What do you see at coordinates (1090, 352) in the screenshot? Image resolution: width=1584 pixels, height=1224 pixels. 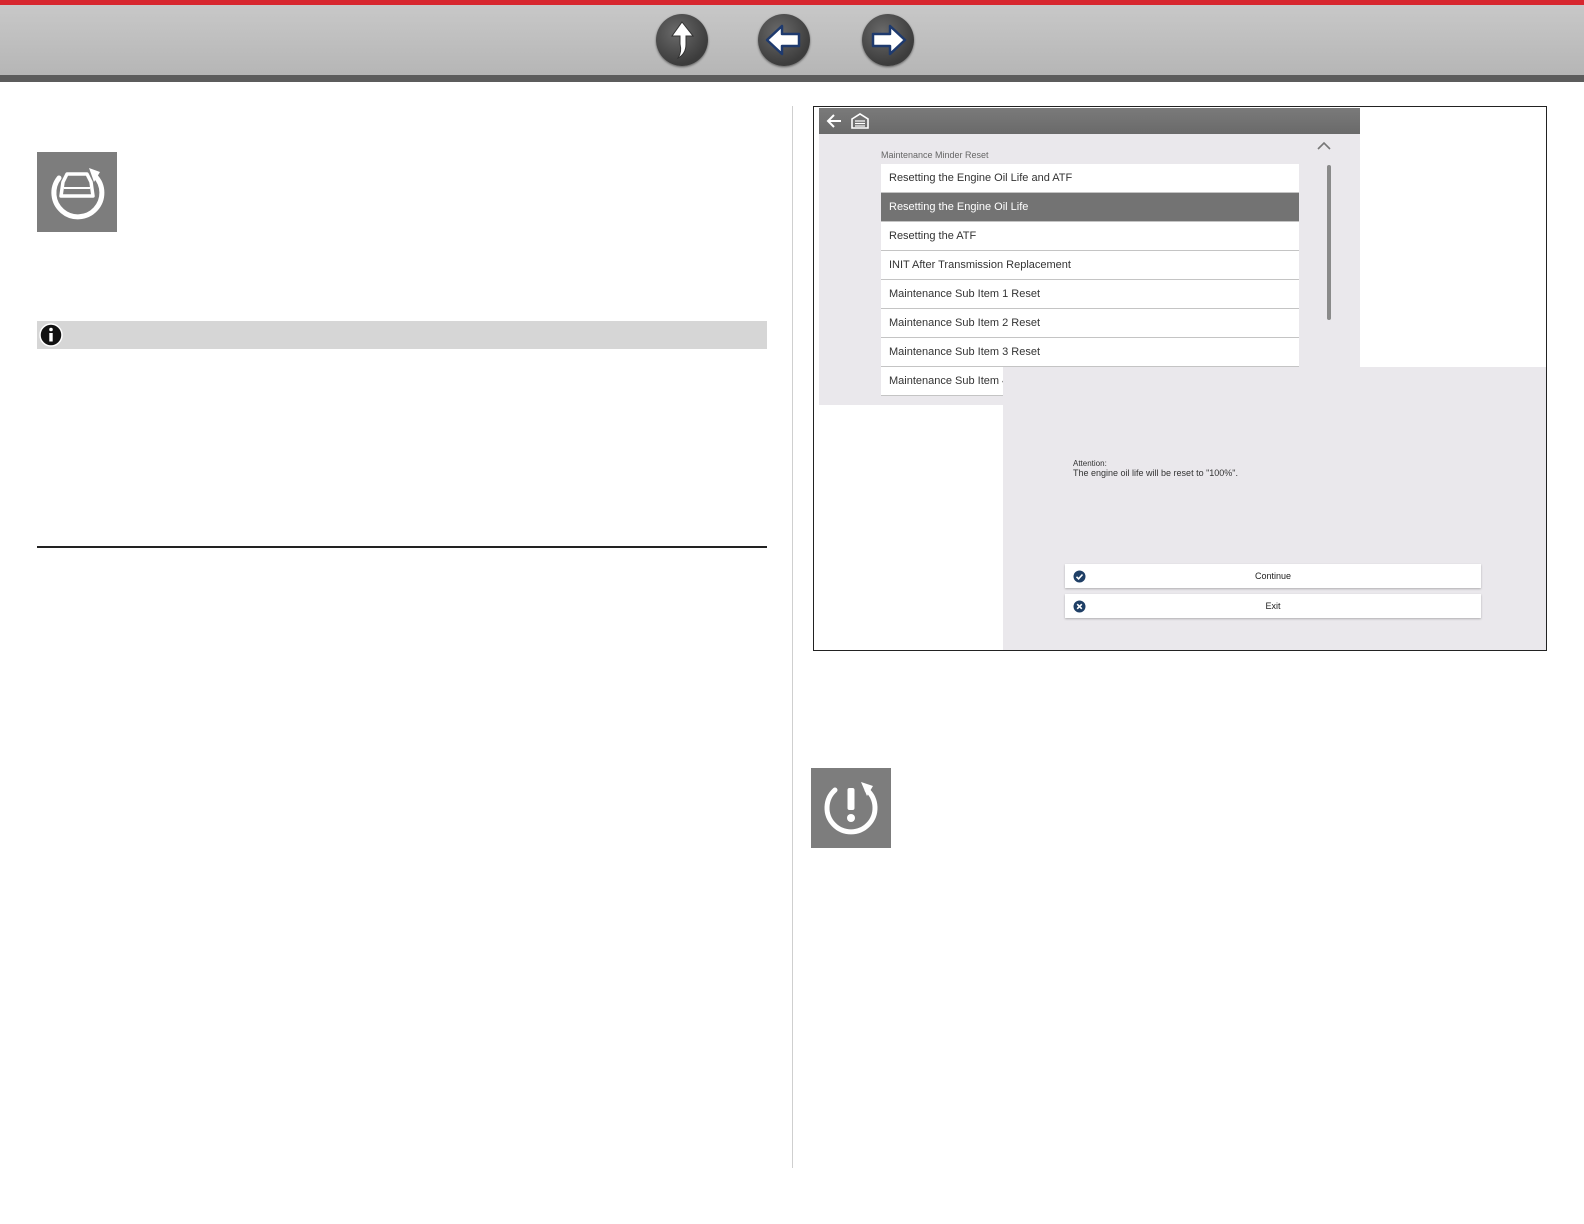 I see `menu-item: Maintenance Sub Item 3 Reset` at bounding box center [1090, 352].